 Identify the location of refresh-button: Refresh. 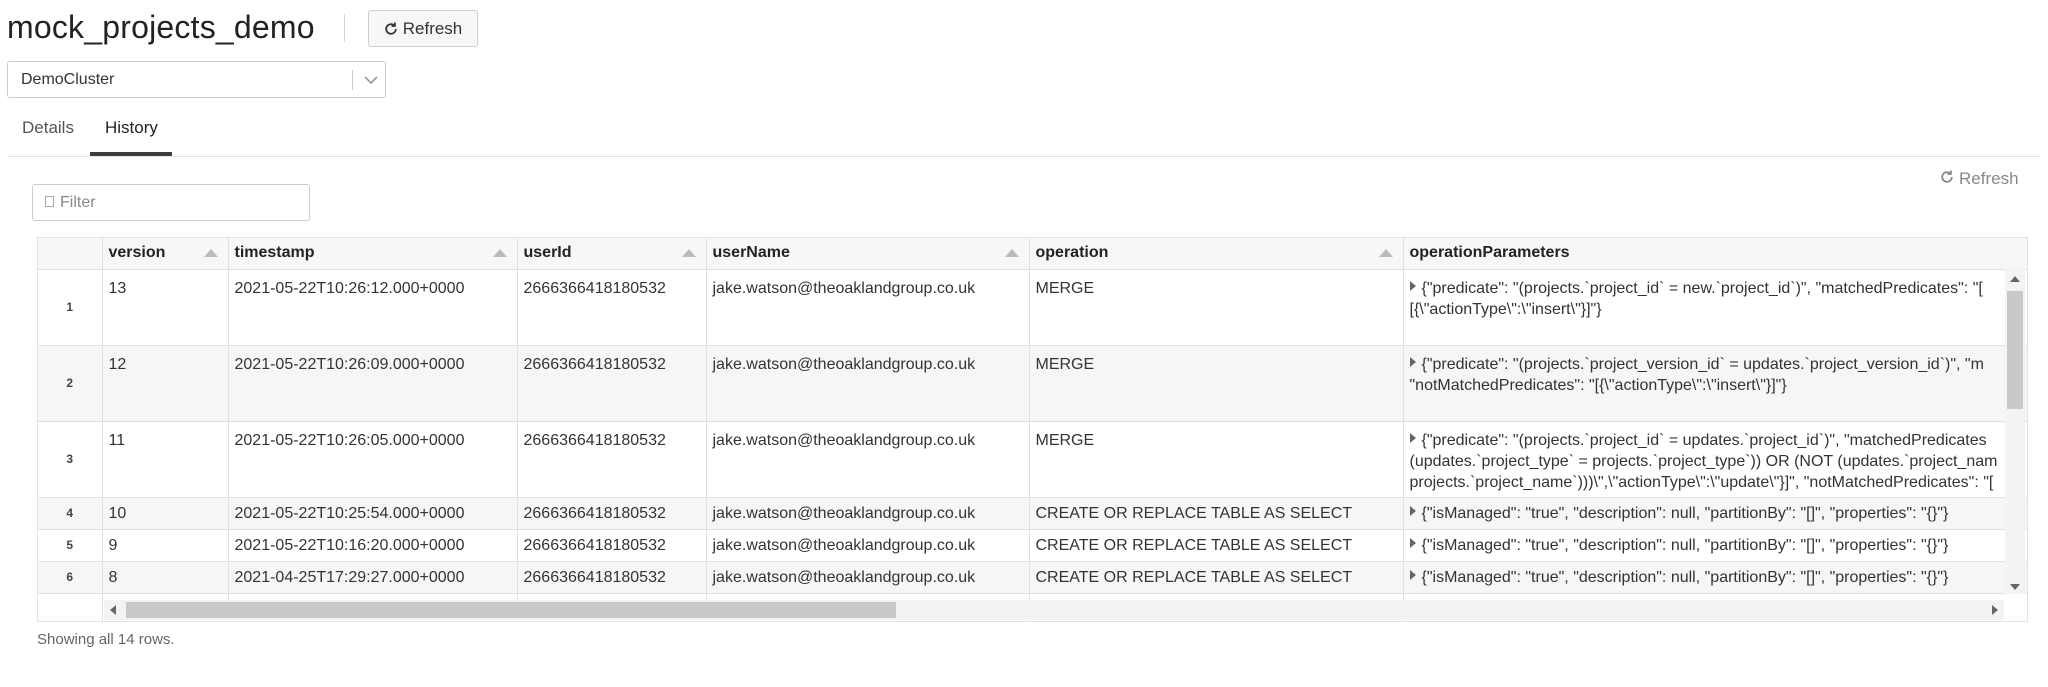
(423, 28).